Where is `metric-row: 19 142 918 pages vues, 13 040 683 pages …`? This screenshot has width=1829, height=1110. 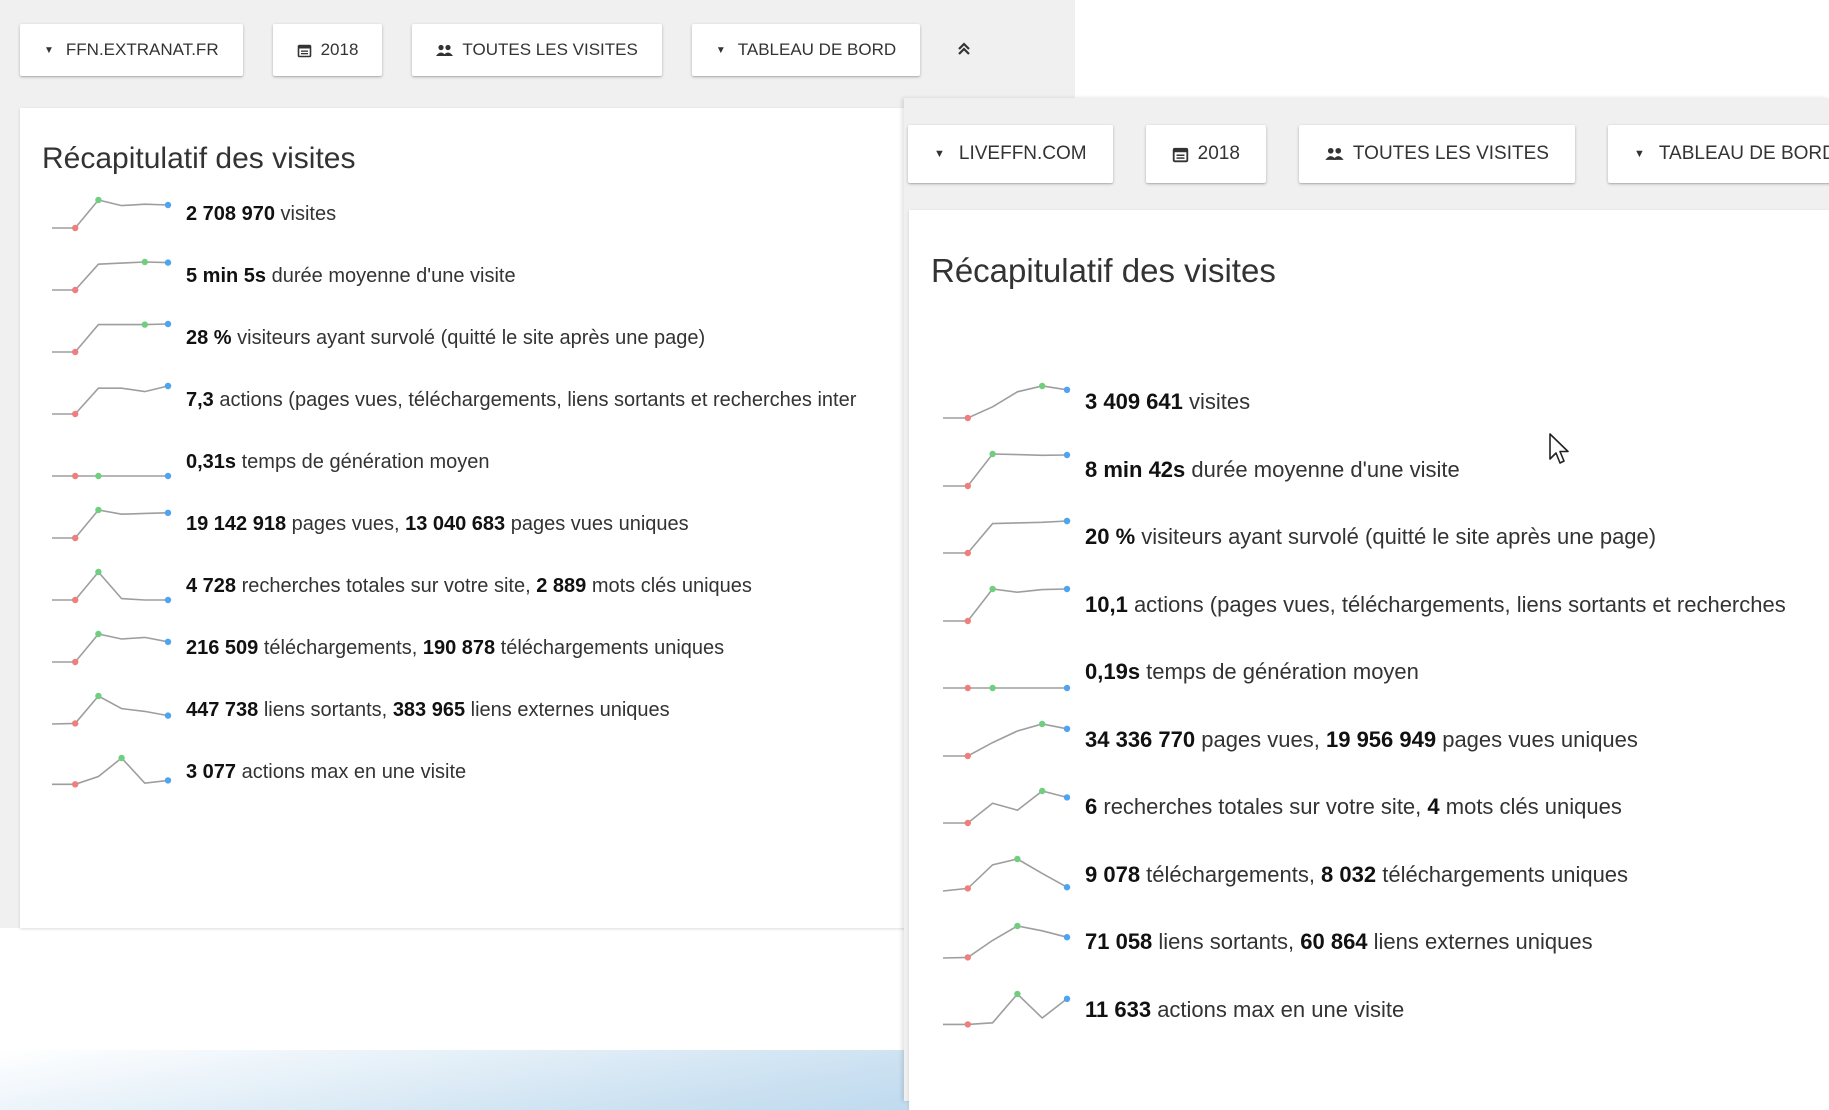
metric-row: 19 142 918 pages vues, 13 040 683 pages … is located at coordinates (368, 524).